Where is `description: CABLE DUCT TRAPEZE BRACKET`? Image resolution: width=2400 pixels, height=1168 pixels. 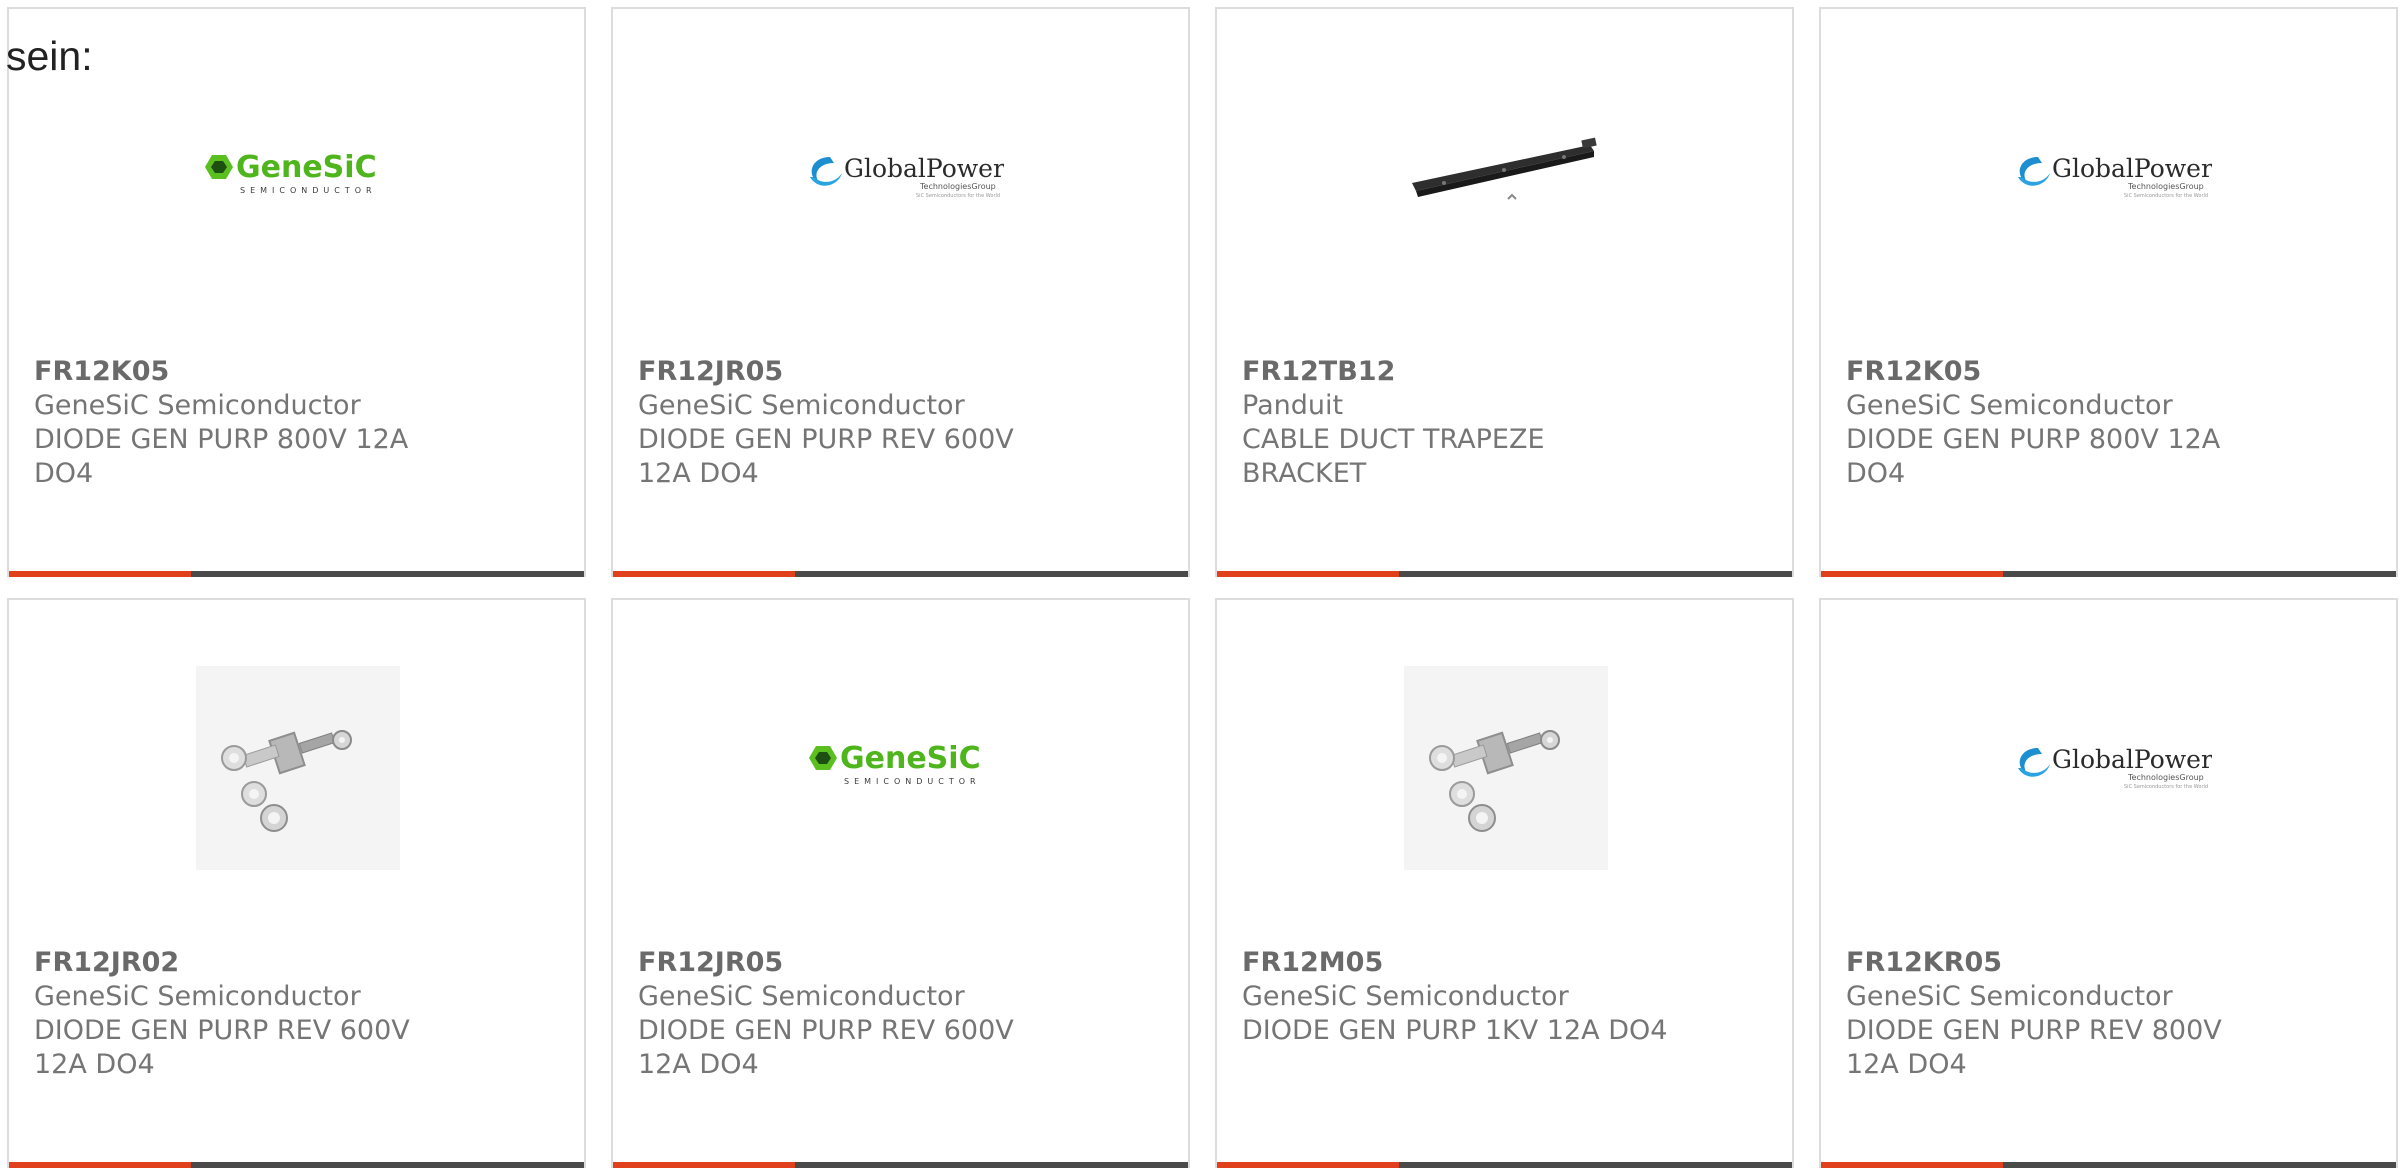
description: CABLE DUCT TRAPEZE BRACKET is located at coordinates (1393, 456).